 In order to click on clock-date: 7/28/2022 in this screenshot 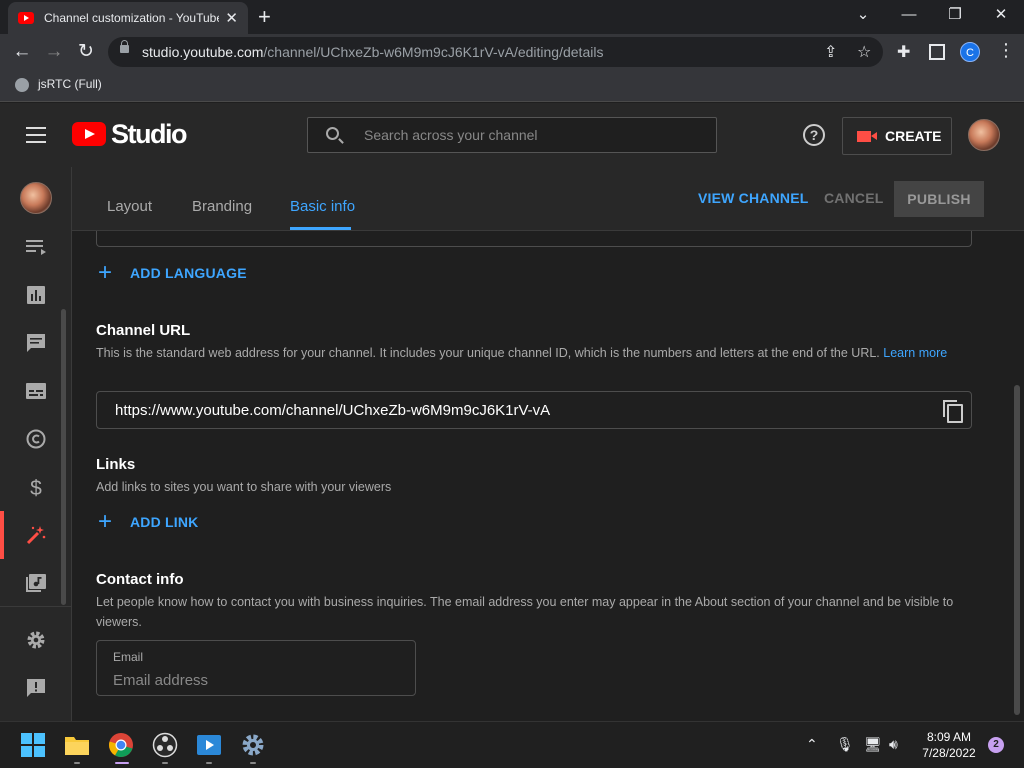, I will do `click(949, 753)`.